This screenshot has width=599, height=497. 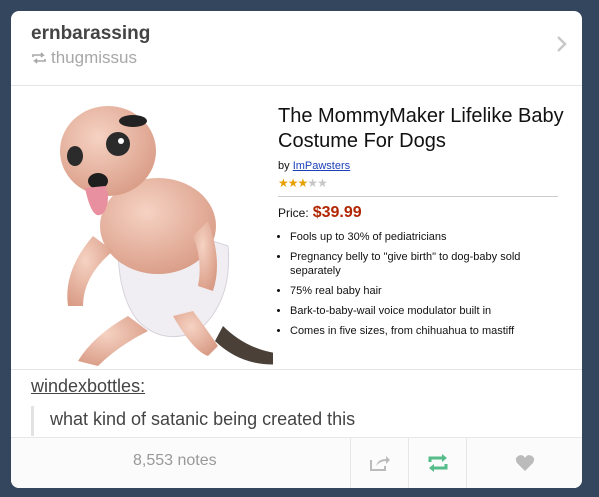 I want to click on comment-text: what kind of satanic being created this, so click(x=193, y=421).